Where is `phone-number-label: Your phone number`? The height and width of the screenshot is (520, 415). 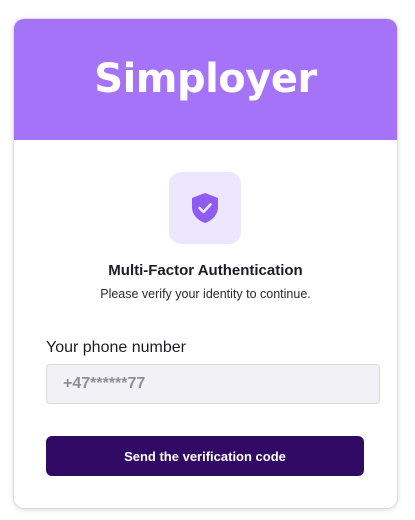
phone-number-label: Your phone number is located at coordinates (116, 347).